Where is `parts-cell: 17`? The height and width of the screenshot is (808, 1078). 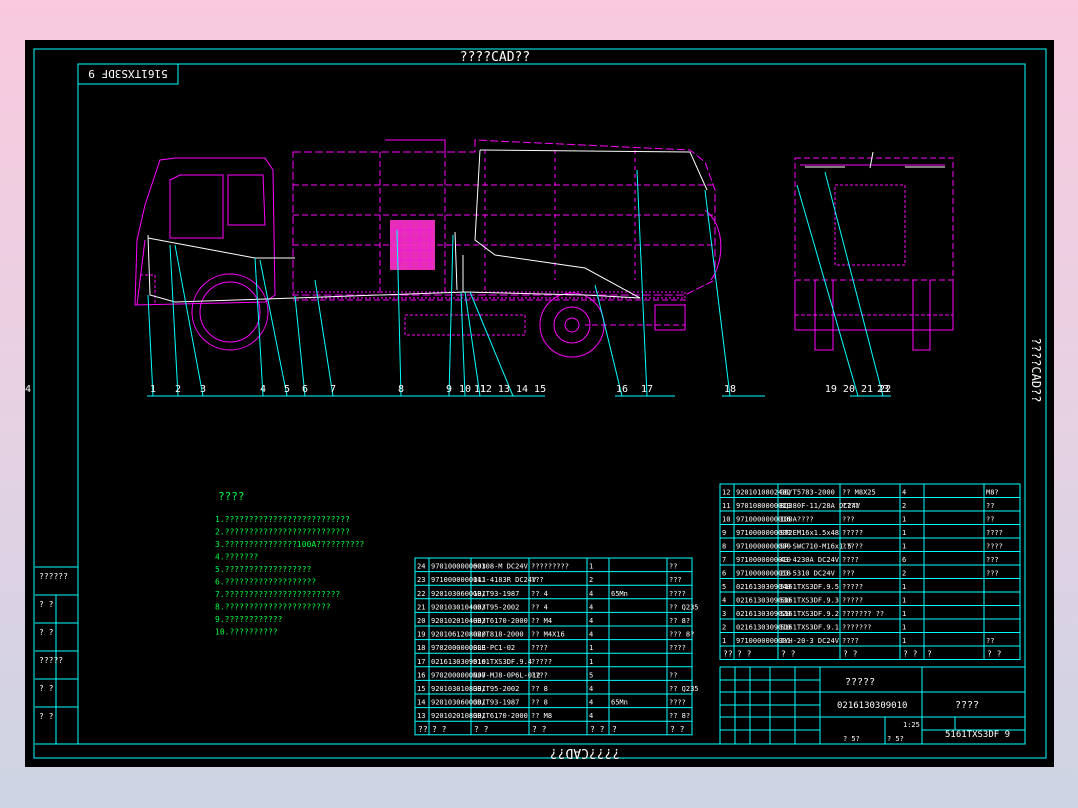
parts-cell: 17 is located at coordinates (421, 662).